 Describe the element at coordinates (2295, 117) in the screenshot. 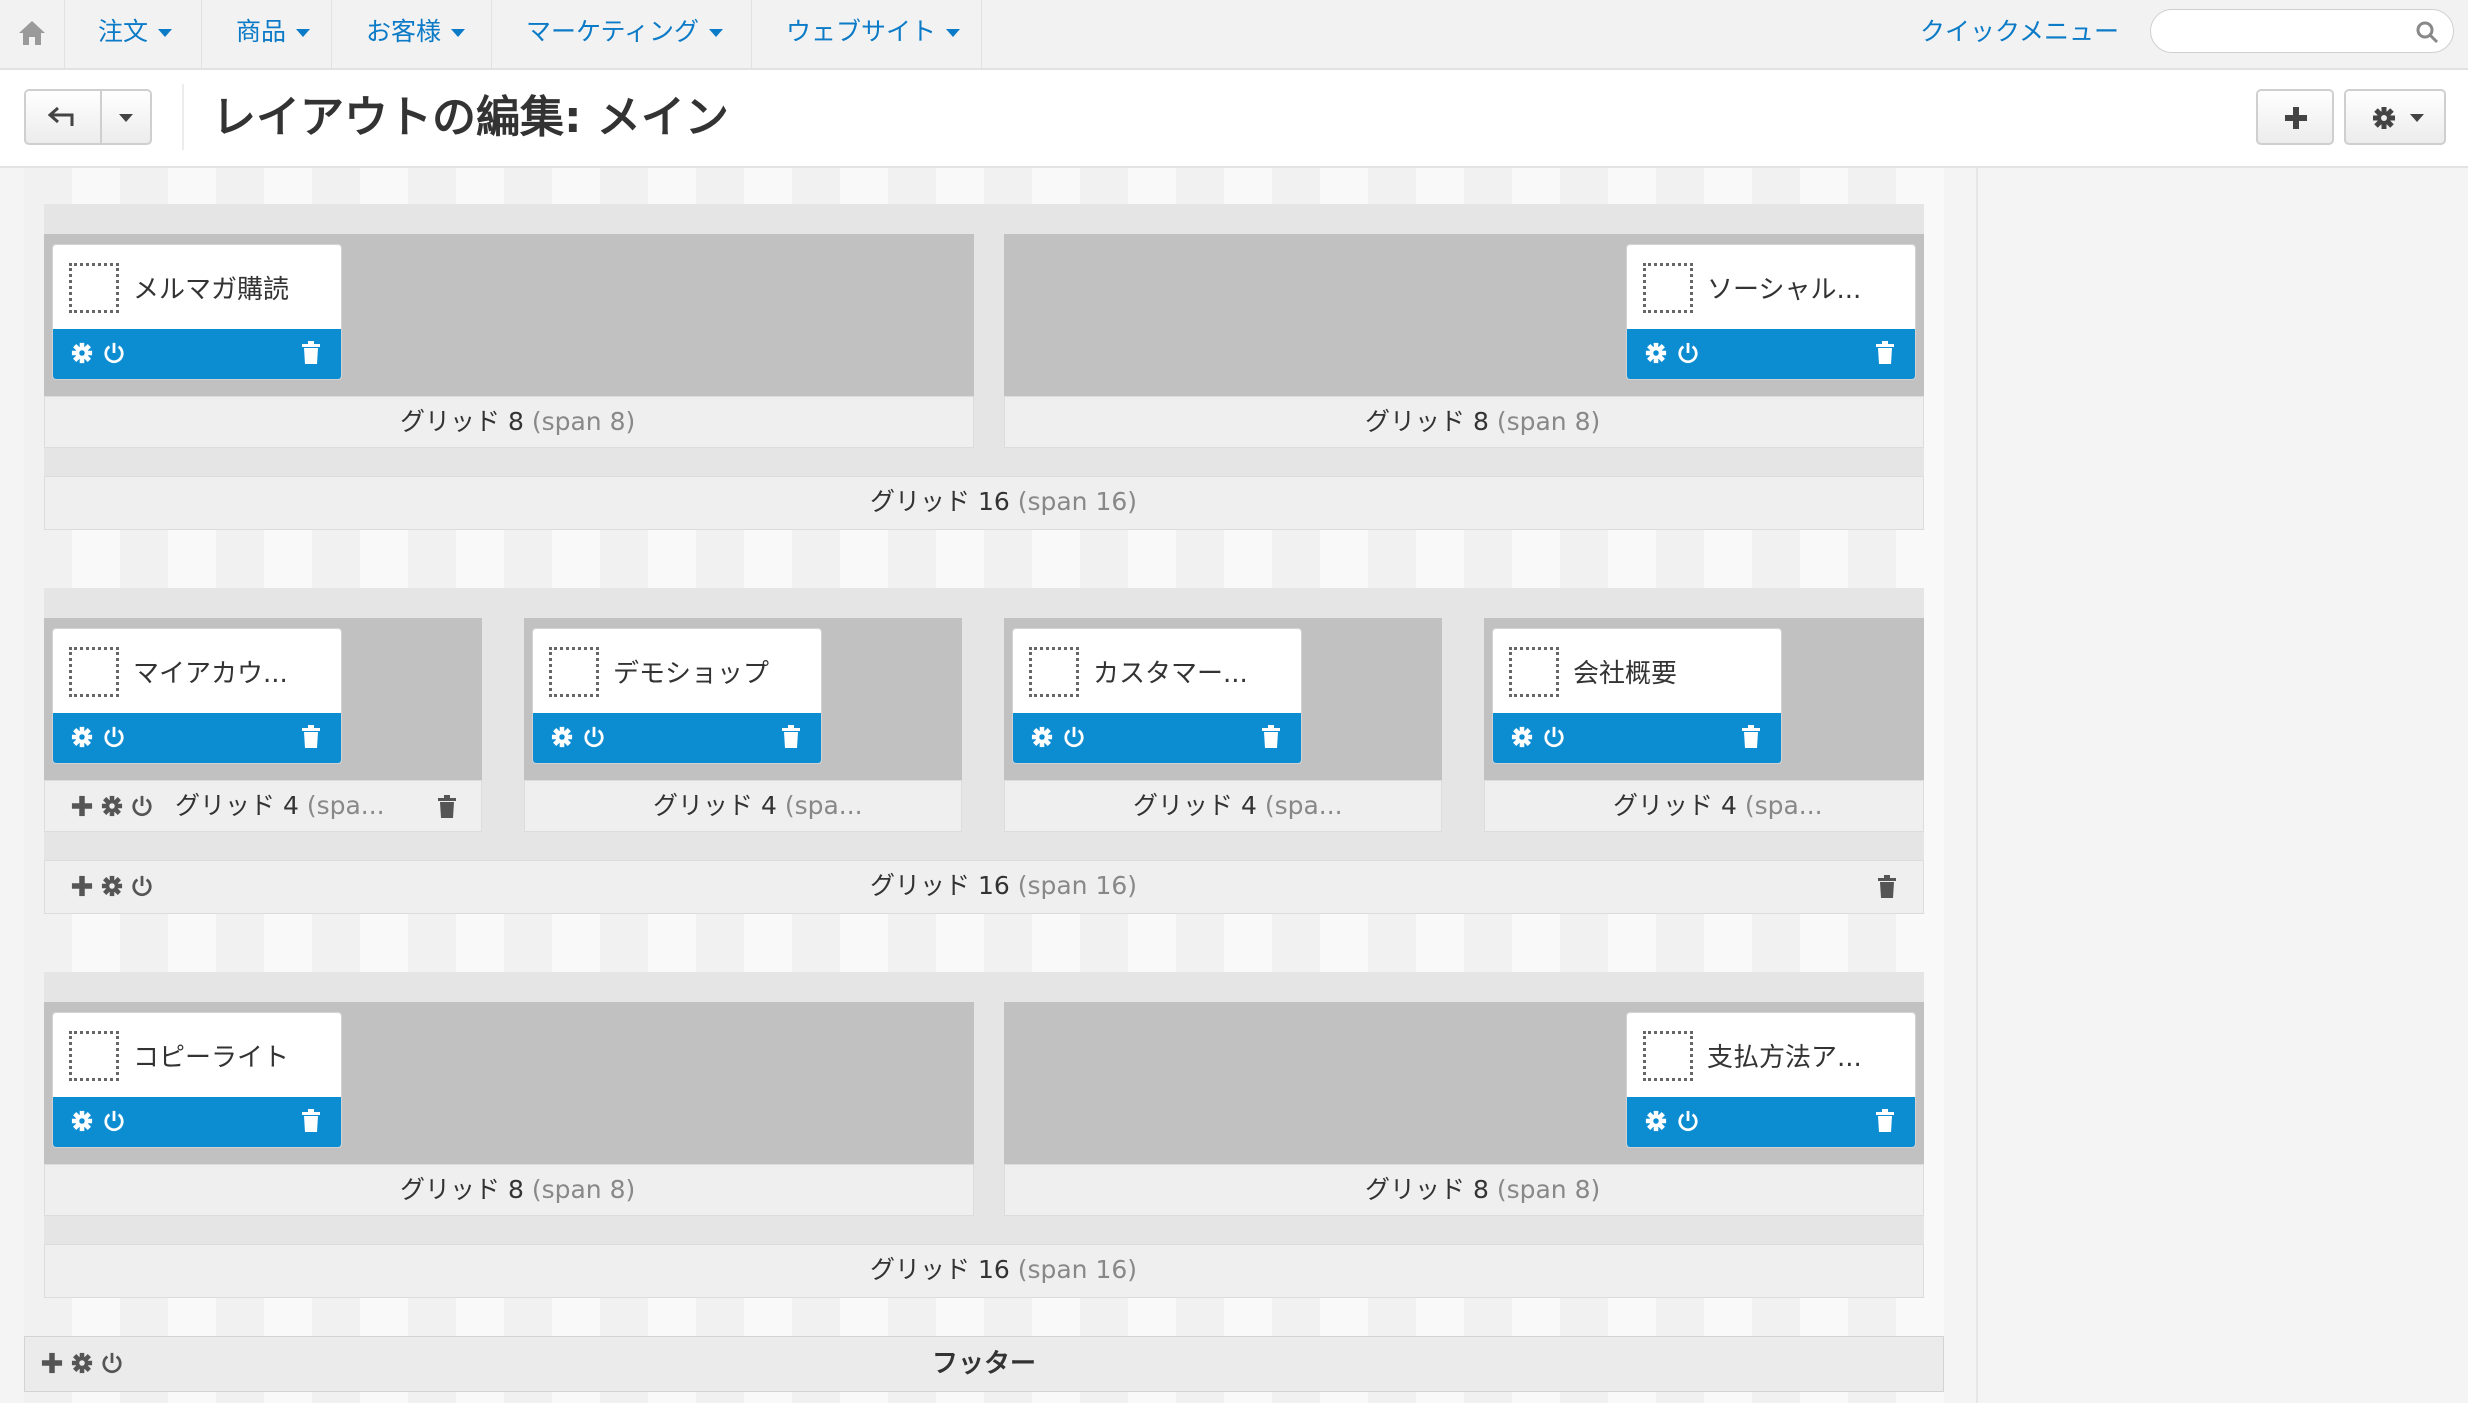

I see `add-button` at that location.